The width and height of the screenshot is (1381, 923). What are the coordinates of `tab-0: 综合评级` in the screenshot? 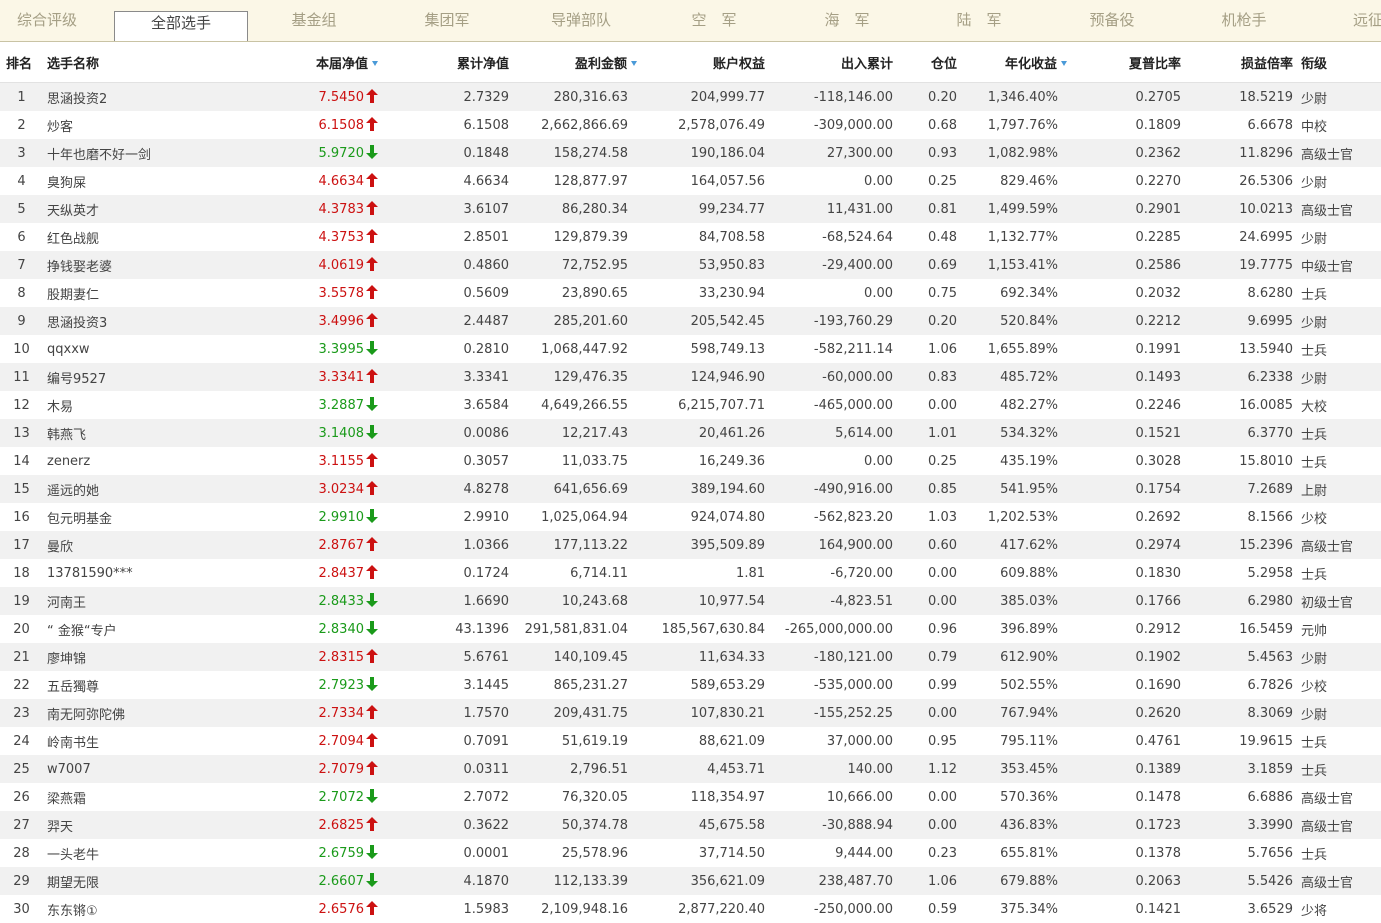 It's located at (47, 20).